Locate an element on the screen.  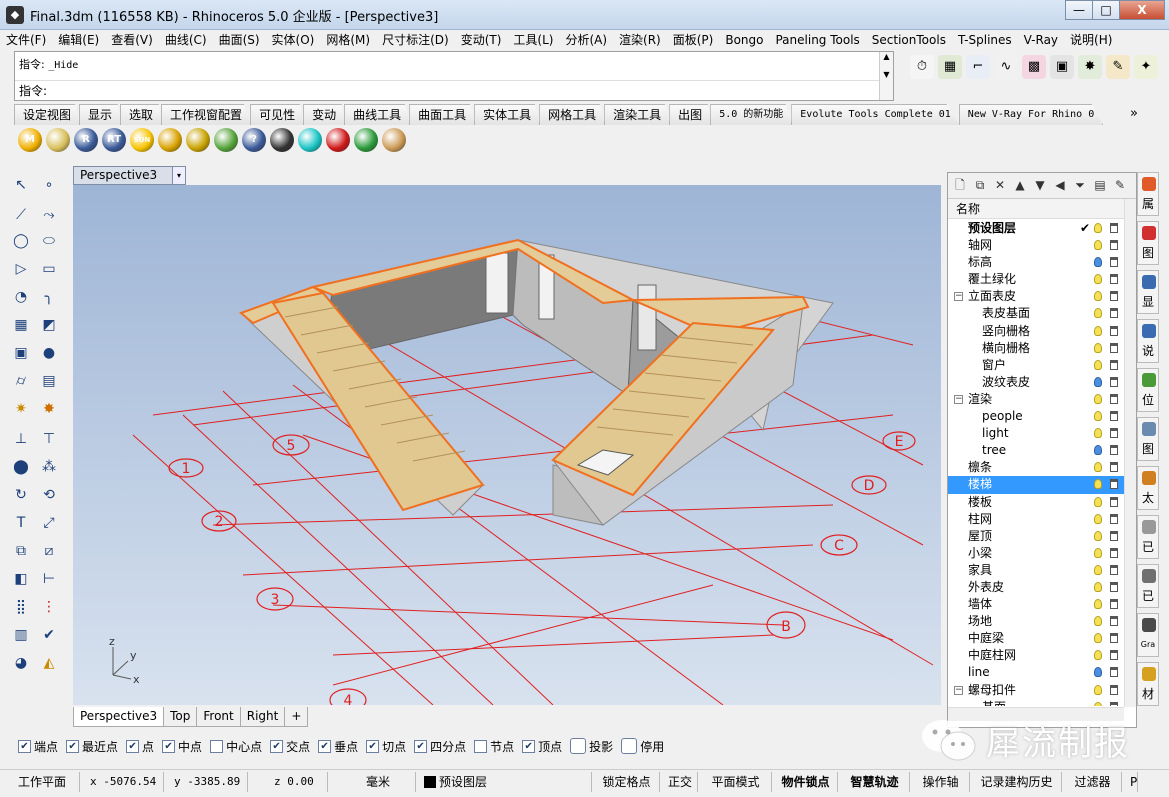
status-toggle-button: 操作轴 is located at coordinates (941, 782).